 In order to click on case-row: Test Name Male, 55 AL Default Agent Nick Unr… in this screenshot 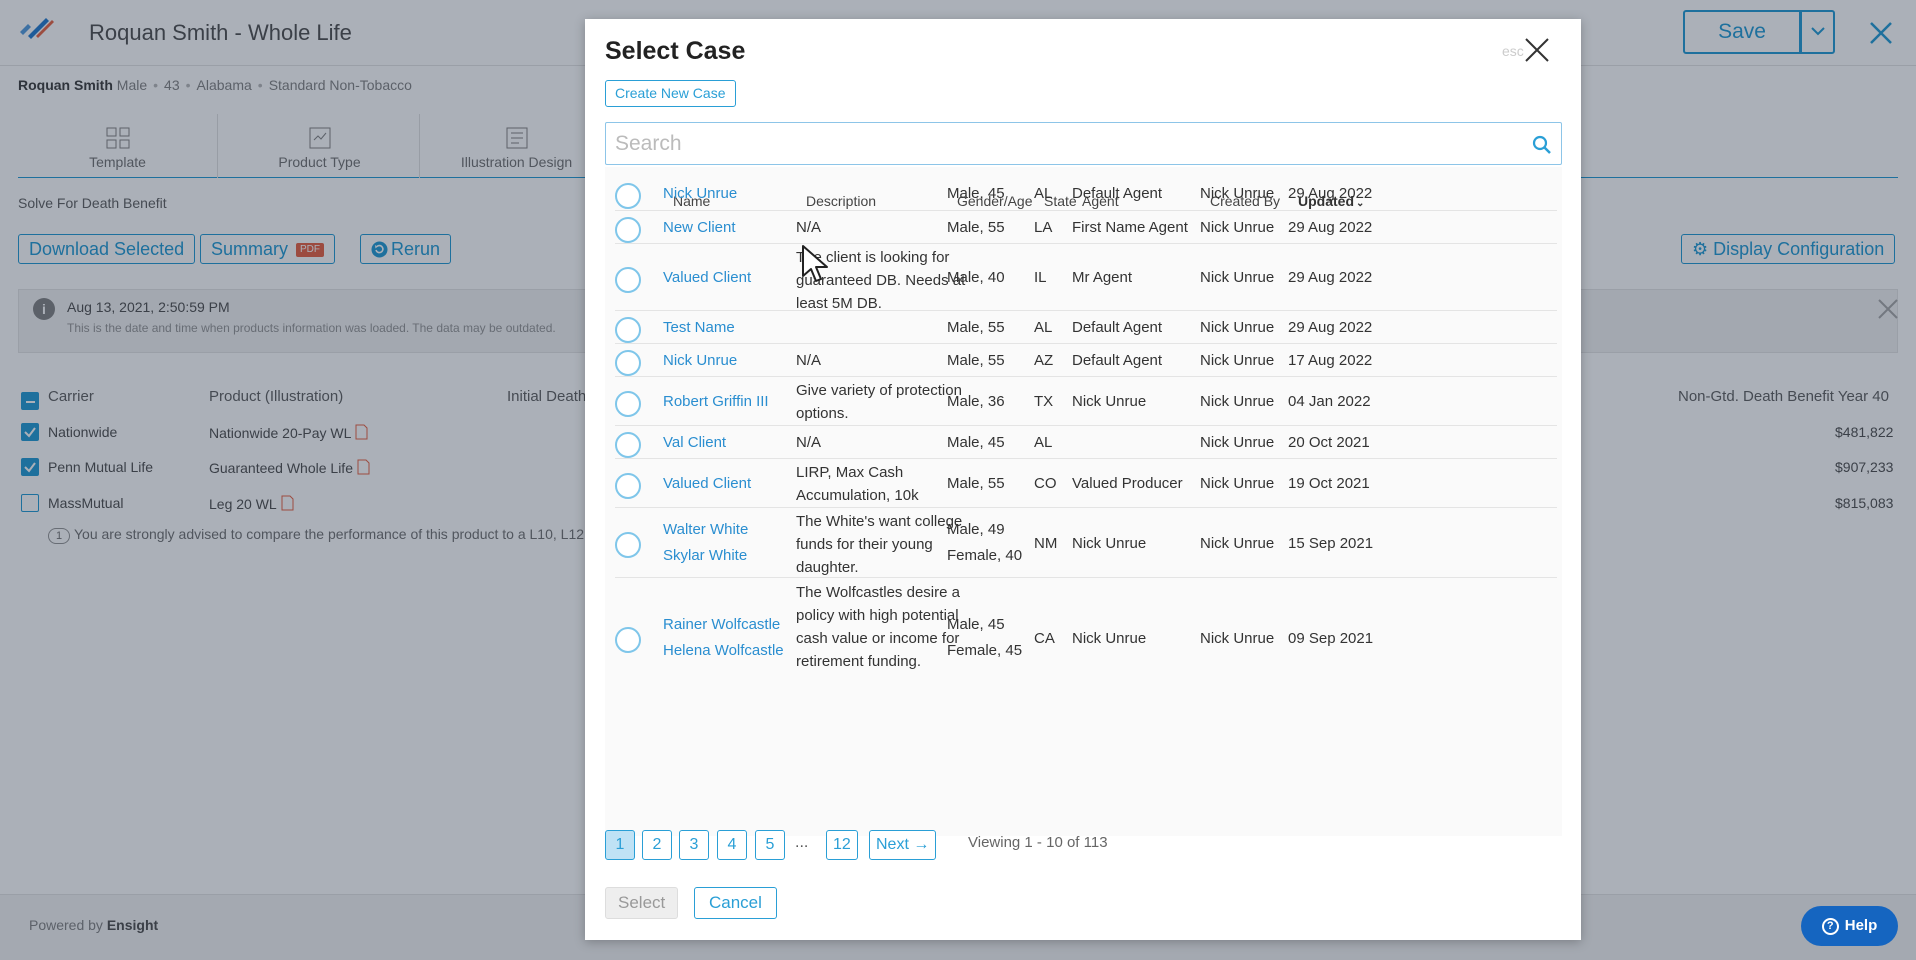, I will do `click(1086, 326)`.